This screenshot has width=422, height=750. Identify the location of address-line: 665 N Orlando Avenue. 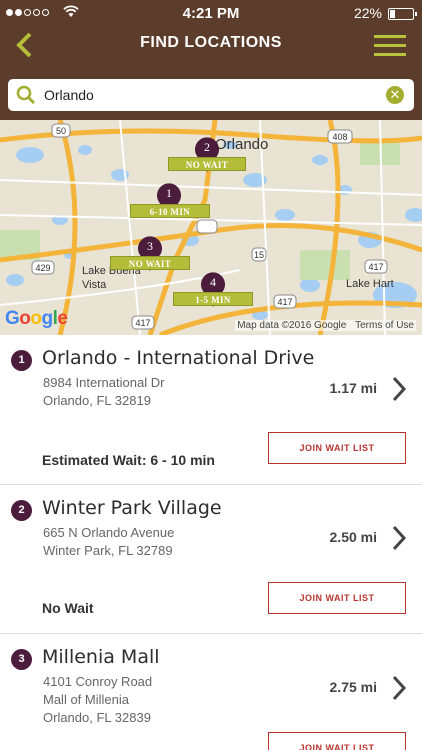
(109, 532).